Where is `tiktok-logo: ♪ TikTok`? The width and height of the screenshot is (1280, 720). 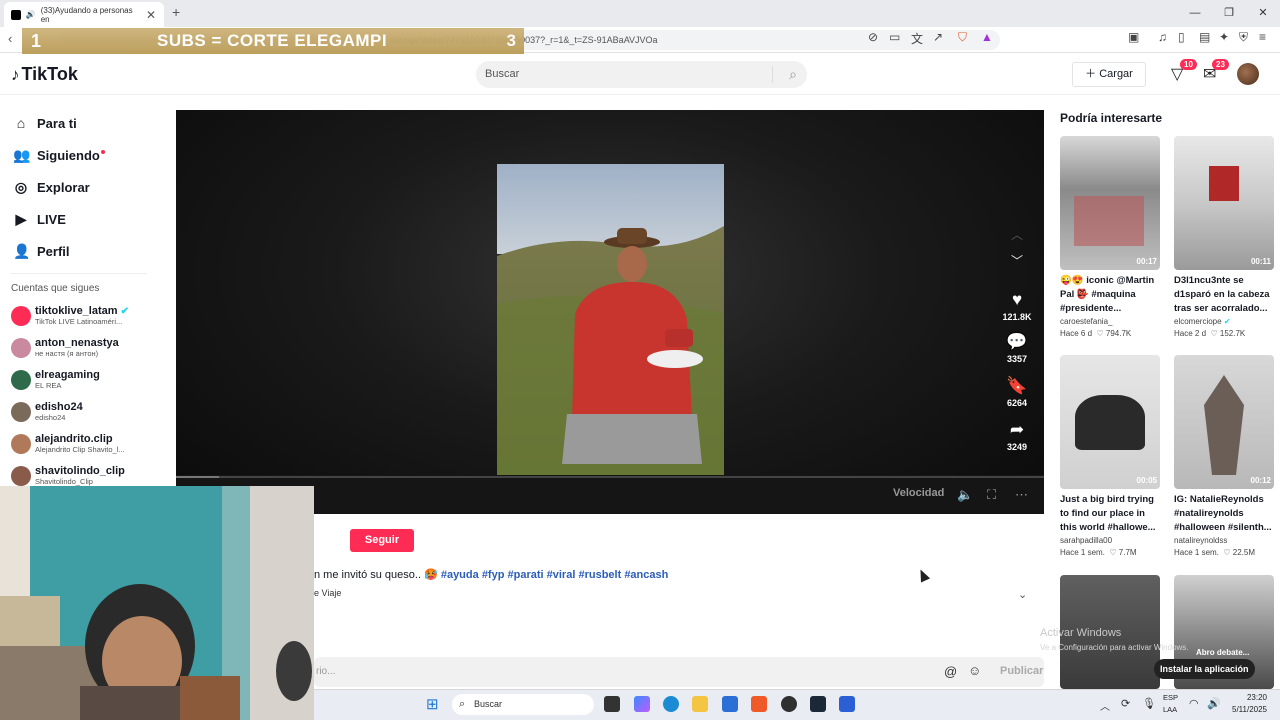
tiktok-logo: ♪ TikTok is located at coordinates (44, 74).